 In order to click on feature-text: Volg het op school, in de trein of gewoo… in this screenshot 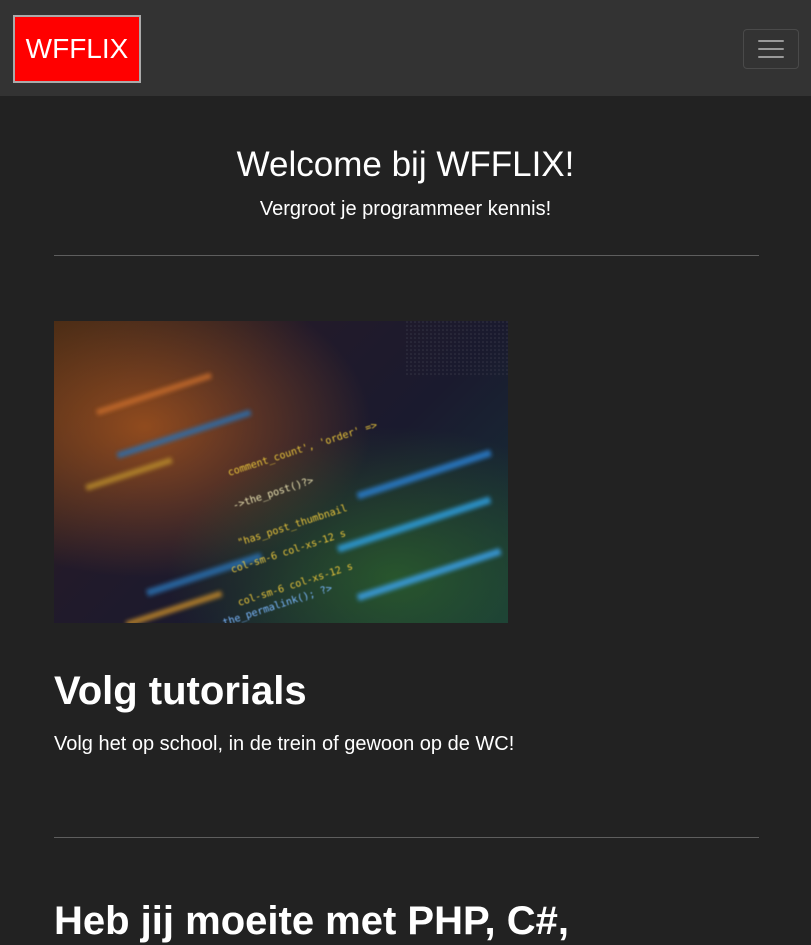, I will do `click(284, 744)`.